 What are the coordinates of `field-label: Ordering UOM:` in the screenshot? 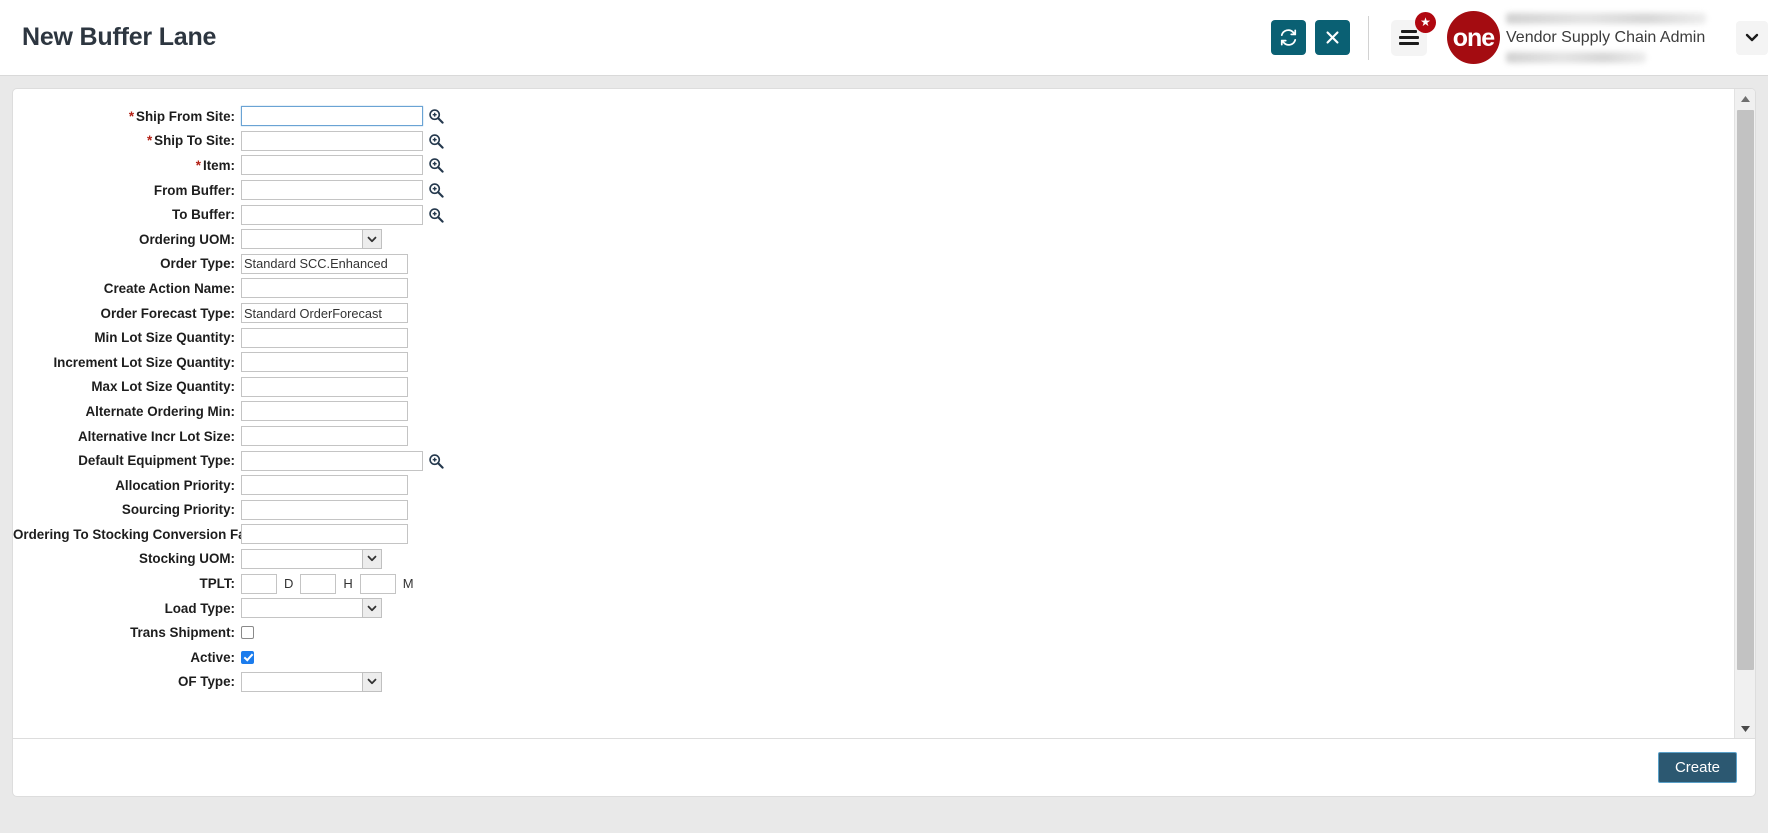 It's located at (127, 239).